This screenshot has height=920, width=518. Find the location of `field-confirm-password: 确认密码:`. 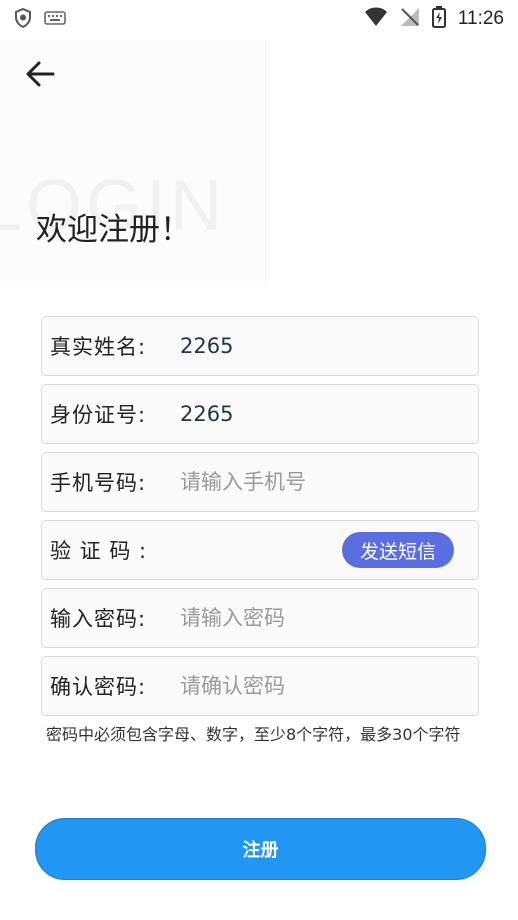

field-confirm-password: 确认密码: is located at coordinates (260, 686).